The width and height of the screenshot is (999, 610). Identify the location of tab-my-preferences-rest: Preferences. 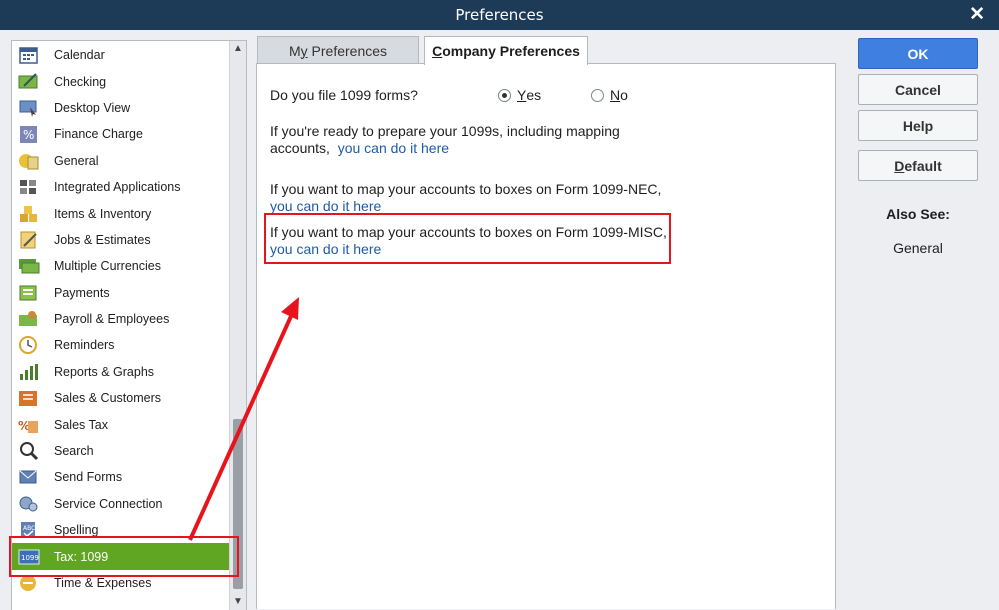
(347, 50).